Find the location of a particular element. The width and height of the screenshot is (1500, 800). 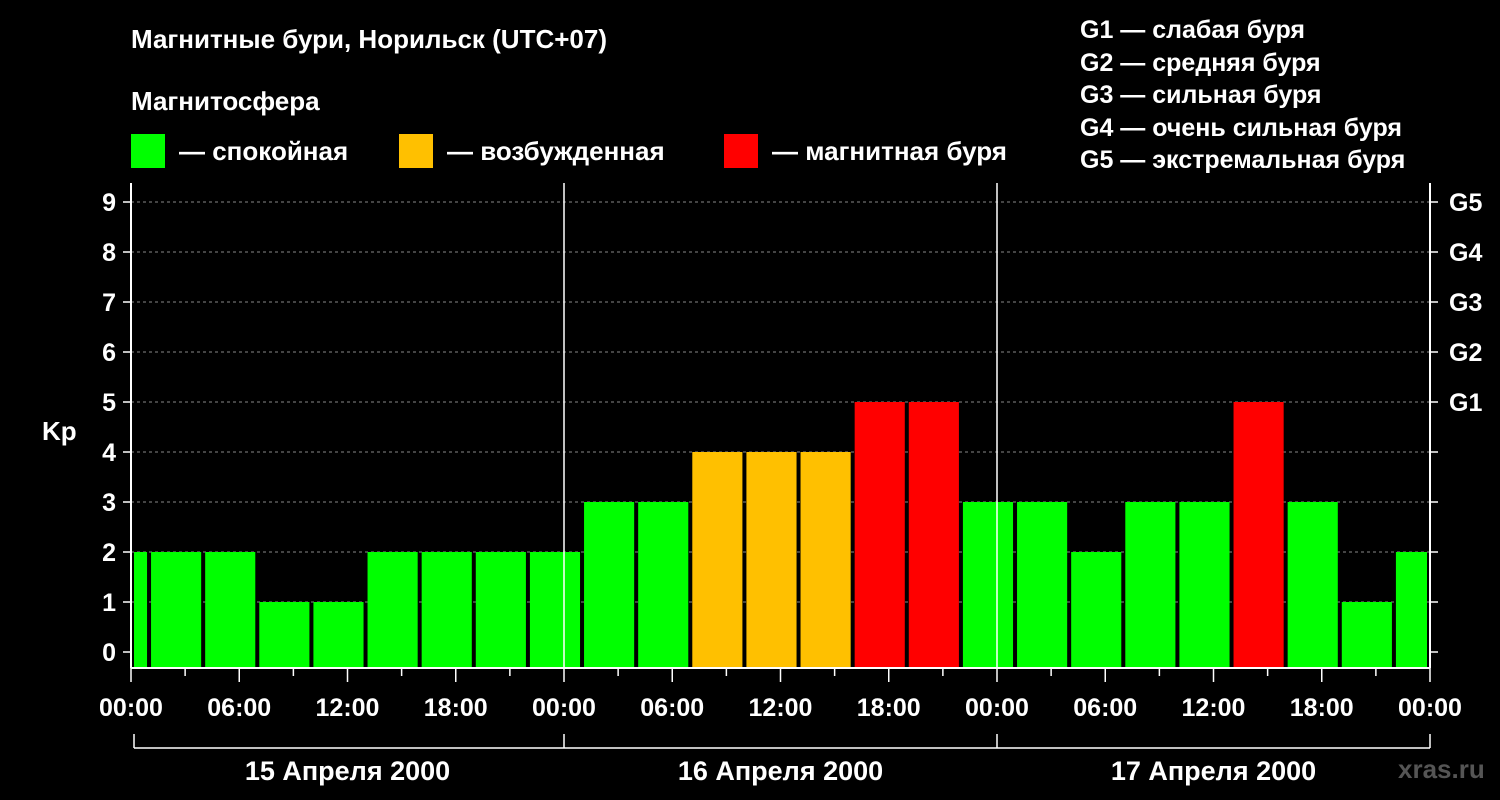

g-scale-label: G3 is located at coordinates (1465, 303).